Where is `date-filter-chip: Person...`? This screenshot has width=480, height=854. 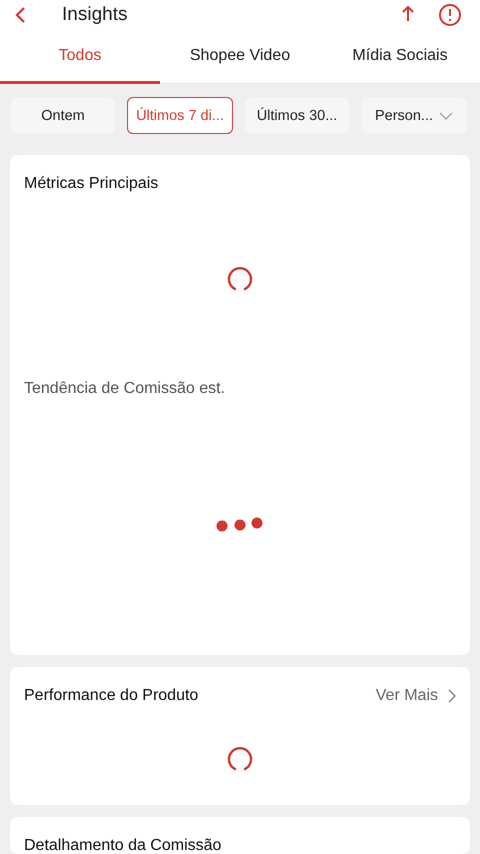 date-filter-chip: Person... is located at coordinates (414, 115).